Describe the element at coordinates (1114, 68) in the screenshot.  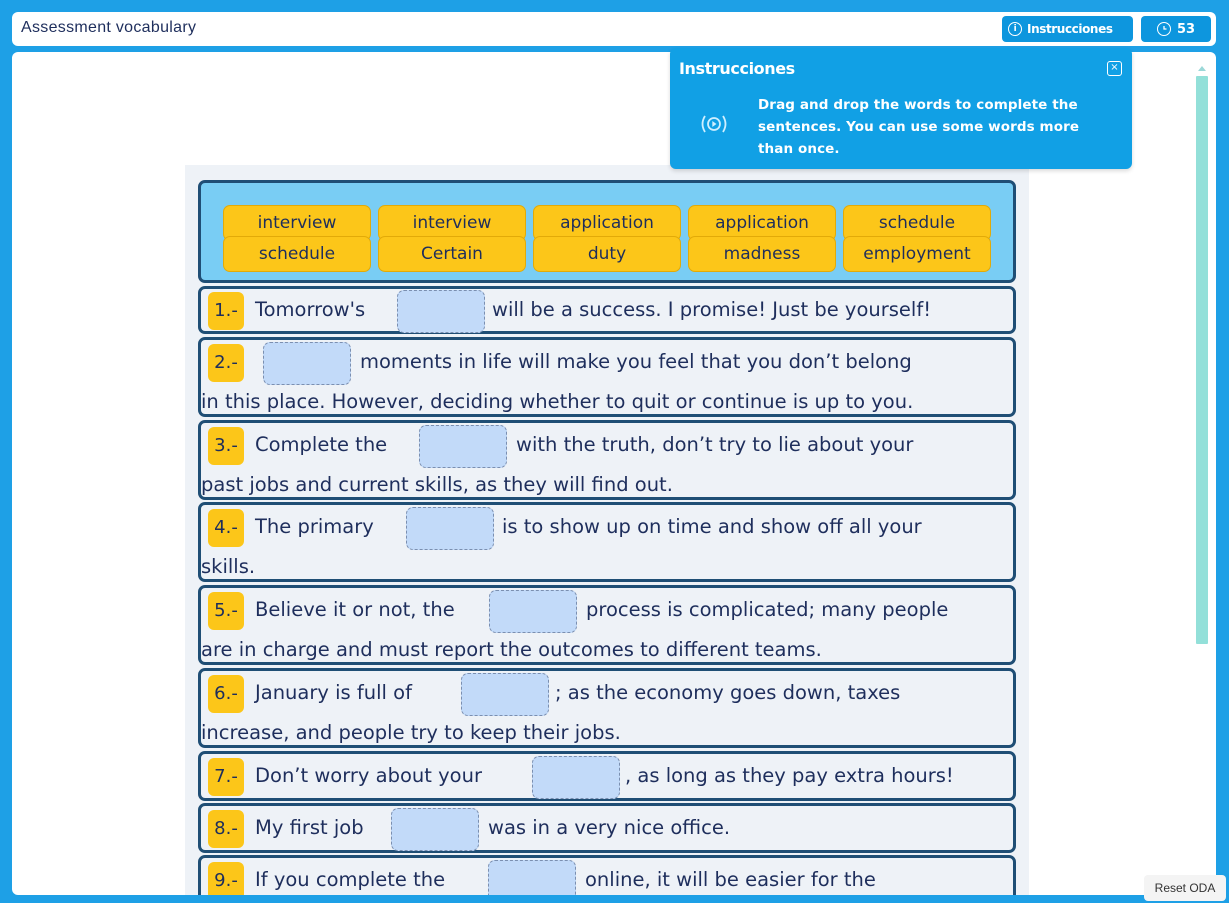
I see `close-icon: ×` at that location.